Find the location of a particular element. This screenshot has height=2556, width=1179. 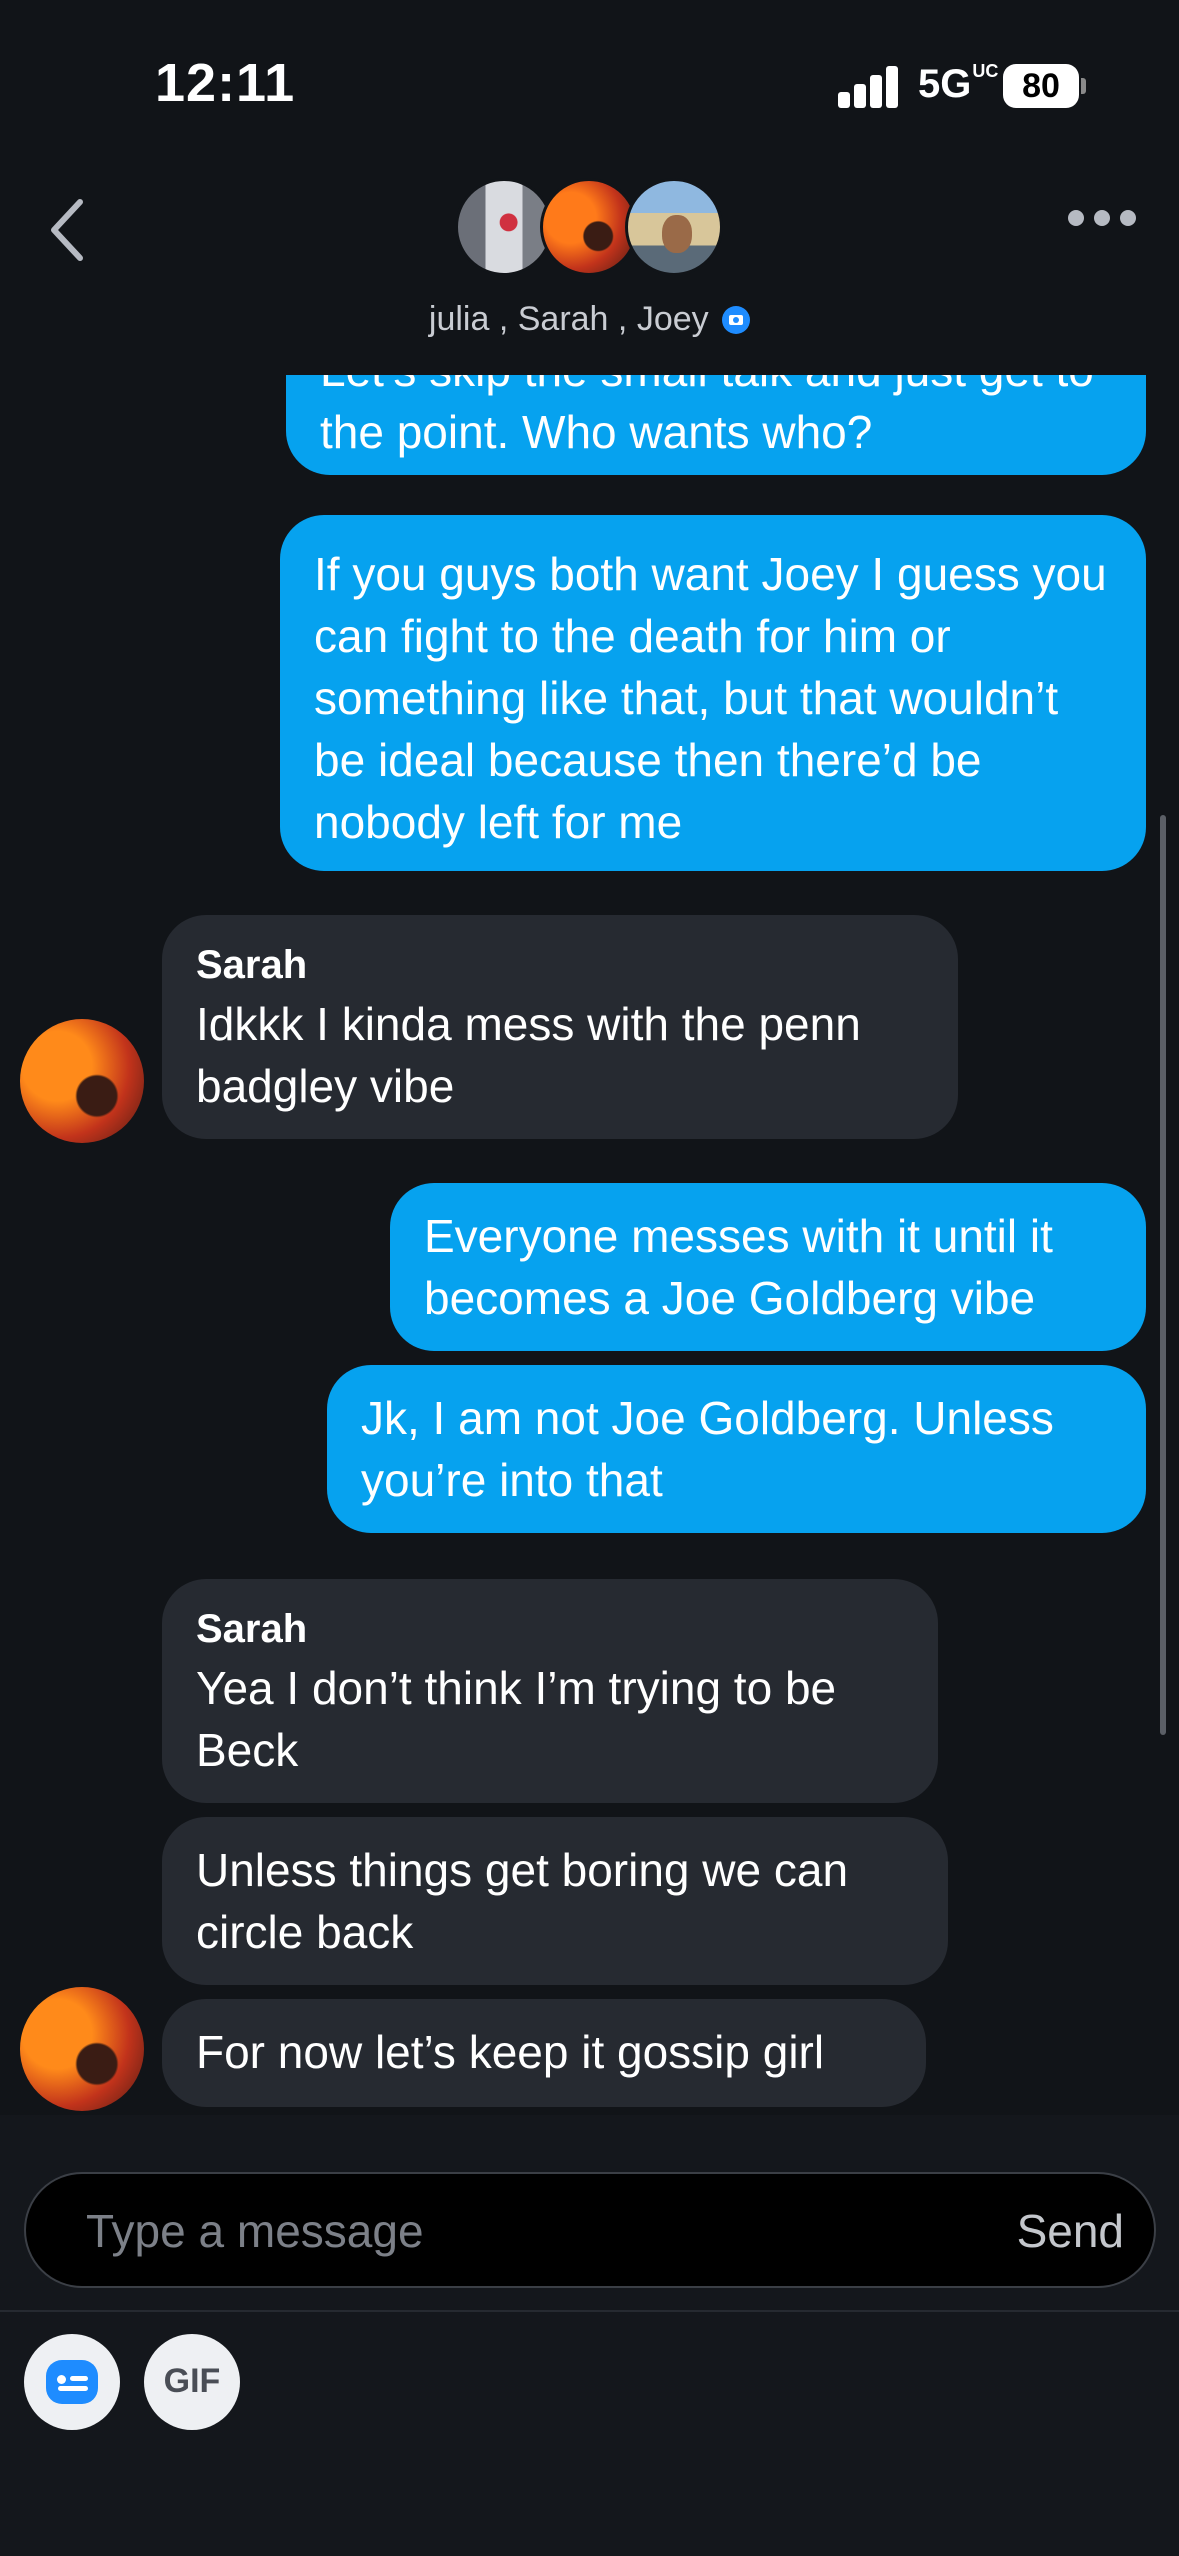

message-input: Type a message Send is located at coordinates (590, 2230).